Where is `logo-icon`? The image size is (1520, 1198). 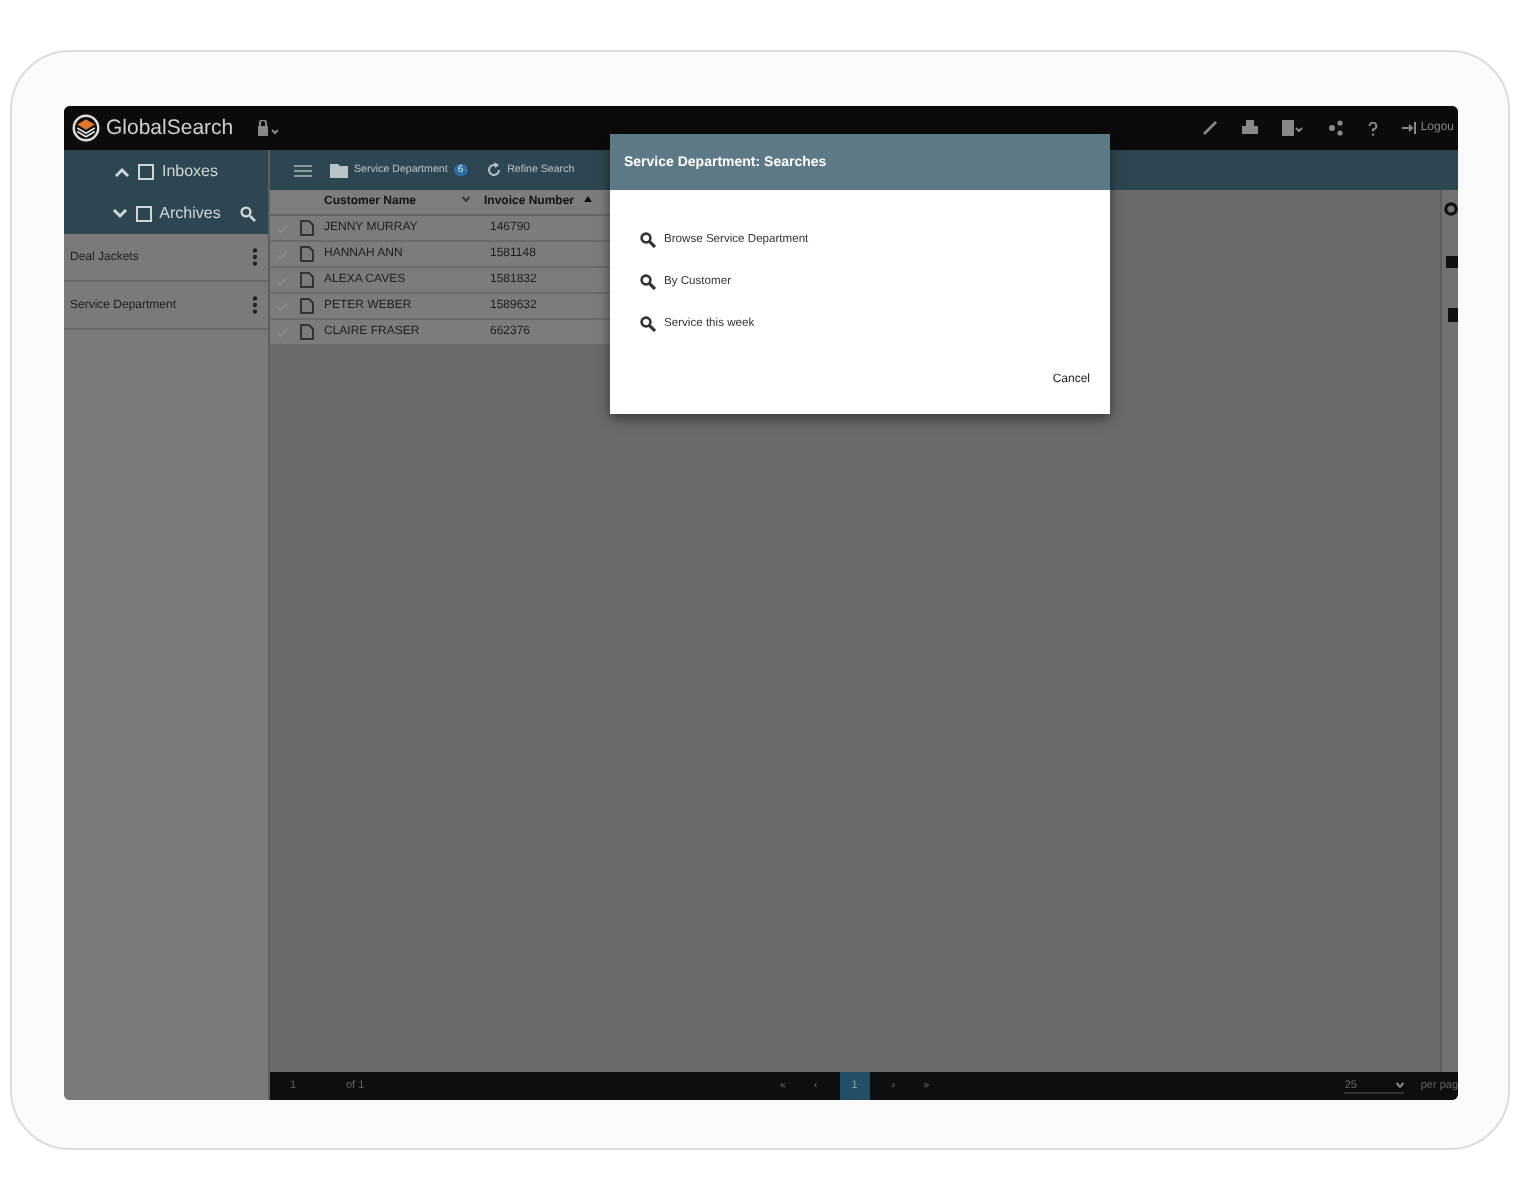 logo-icon is located at coordinates (86, 128).